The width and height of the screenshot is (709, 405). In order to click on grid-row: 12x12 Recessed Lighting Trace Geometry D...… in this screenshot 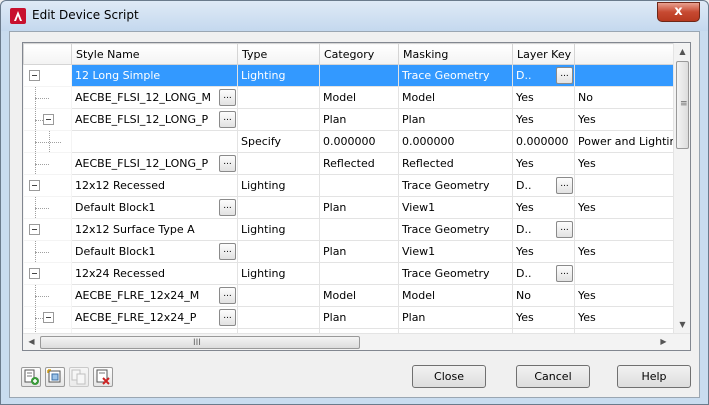, I will do `click(354, 185)`.